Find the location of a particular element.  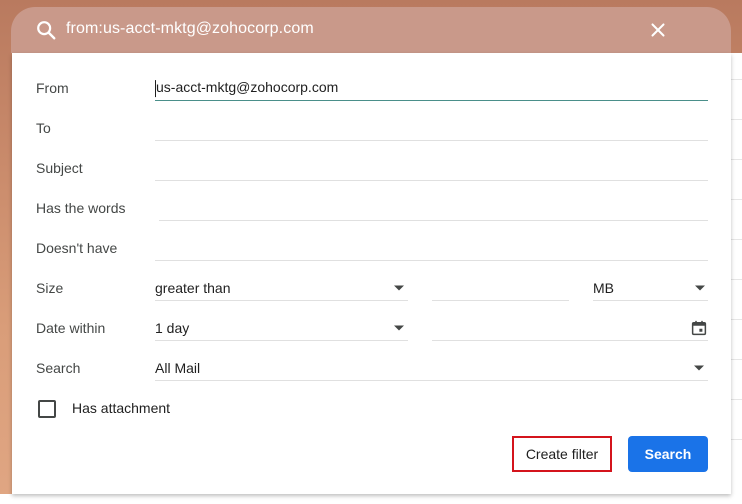

has-attachment-checkbox is located at coordinates (47, 409).